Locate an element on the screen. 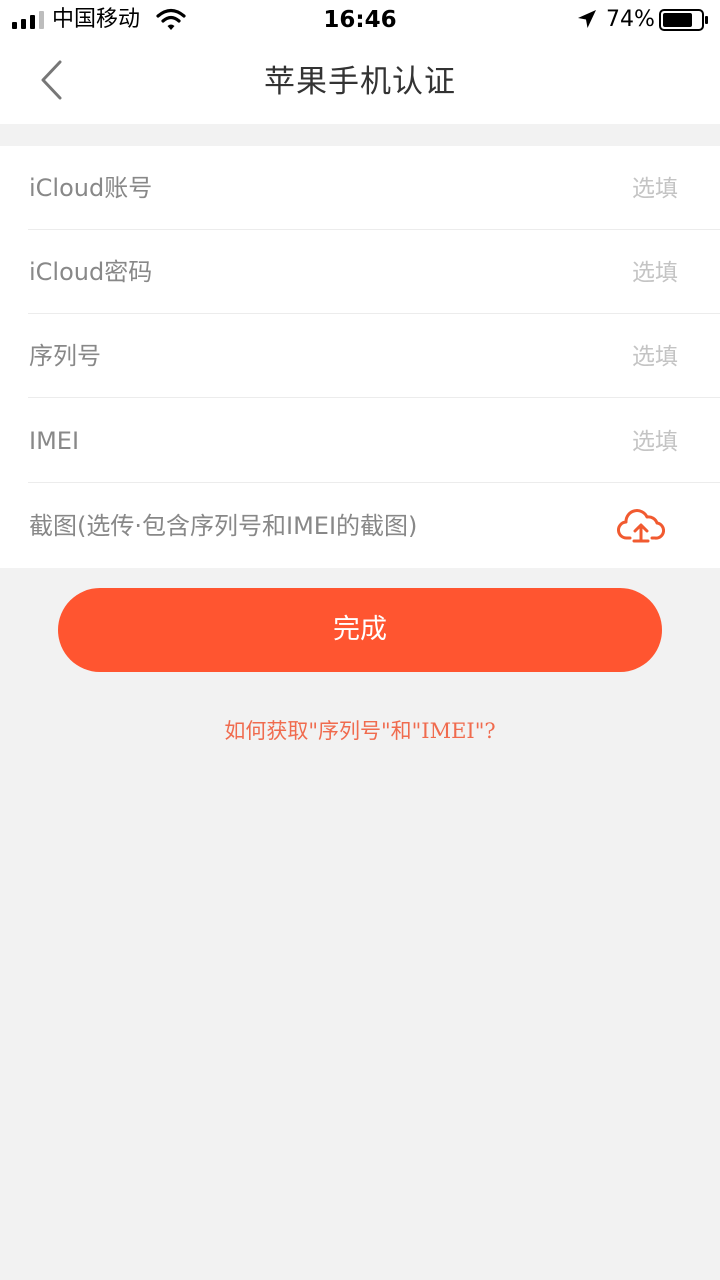 This screenshot has height=1280, width=720. help-link: 如何获取"序列号"和"IMEI"? is located at coordinates (360, 731).